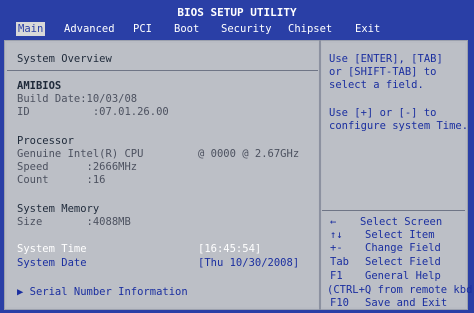 The image size is (474, 313). Describe the element at coordinates (89, 29) in the screenshot. I see `tab-advanced: Advanced` at that location.